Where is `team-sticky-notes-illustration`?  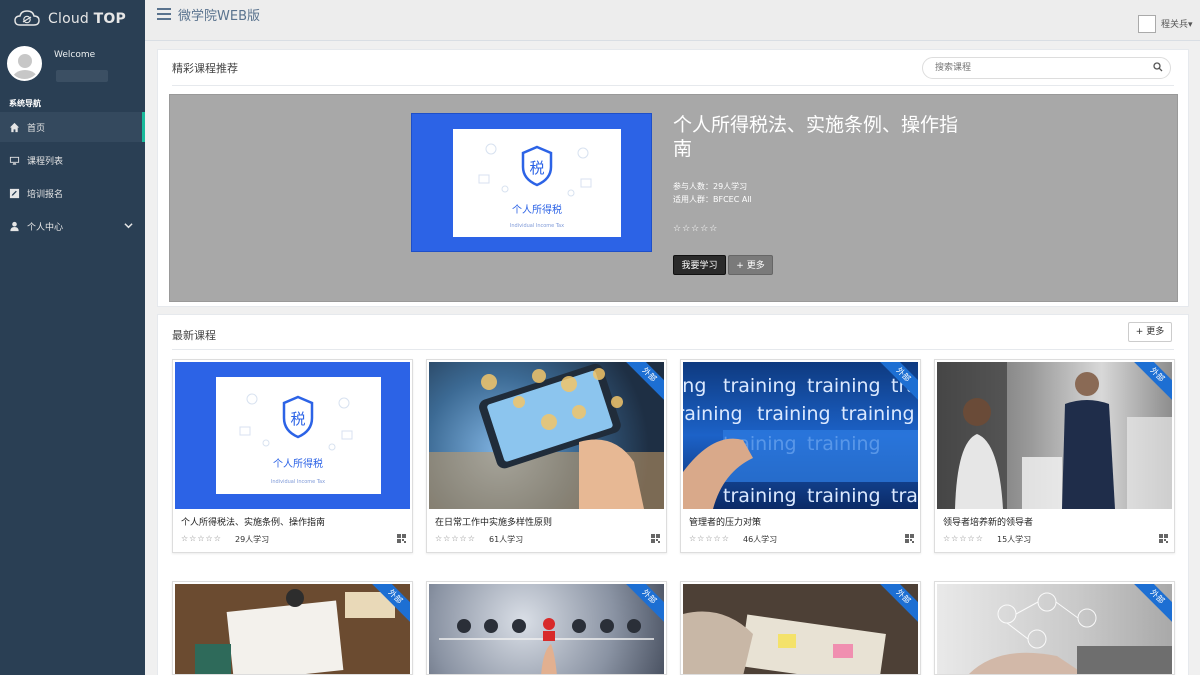
team-sticky-notes-illustration is located at coordinates (800, 629).